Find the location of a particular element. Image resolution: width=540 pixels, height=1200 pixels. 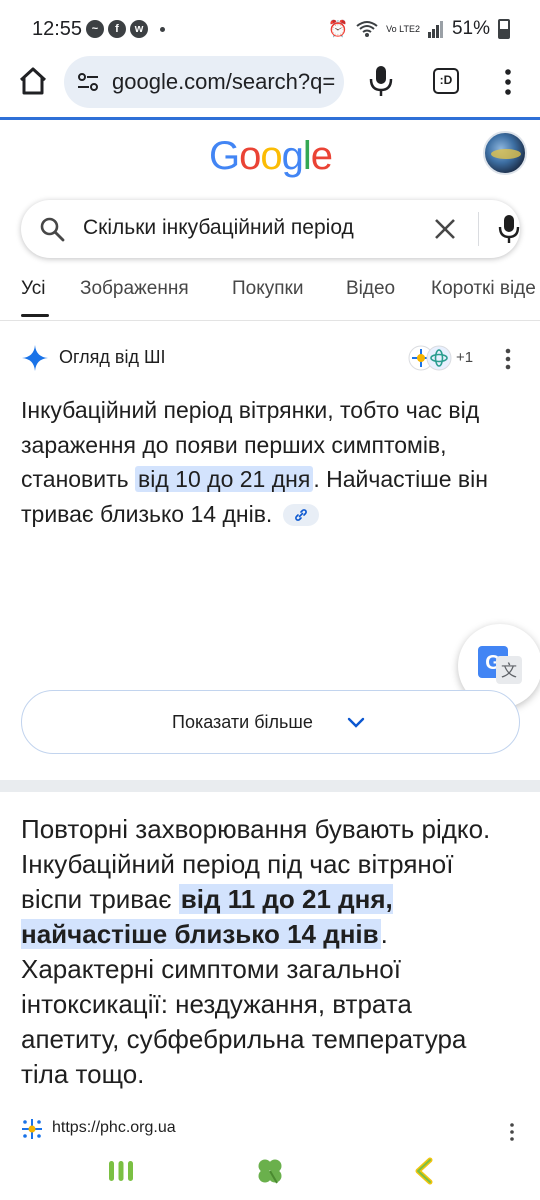

back-icon is located at coordinates (425, 1171).